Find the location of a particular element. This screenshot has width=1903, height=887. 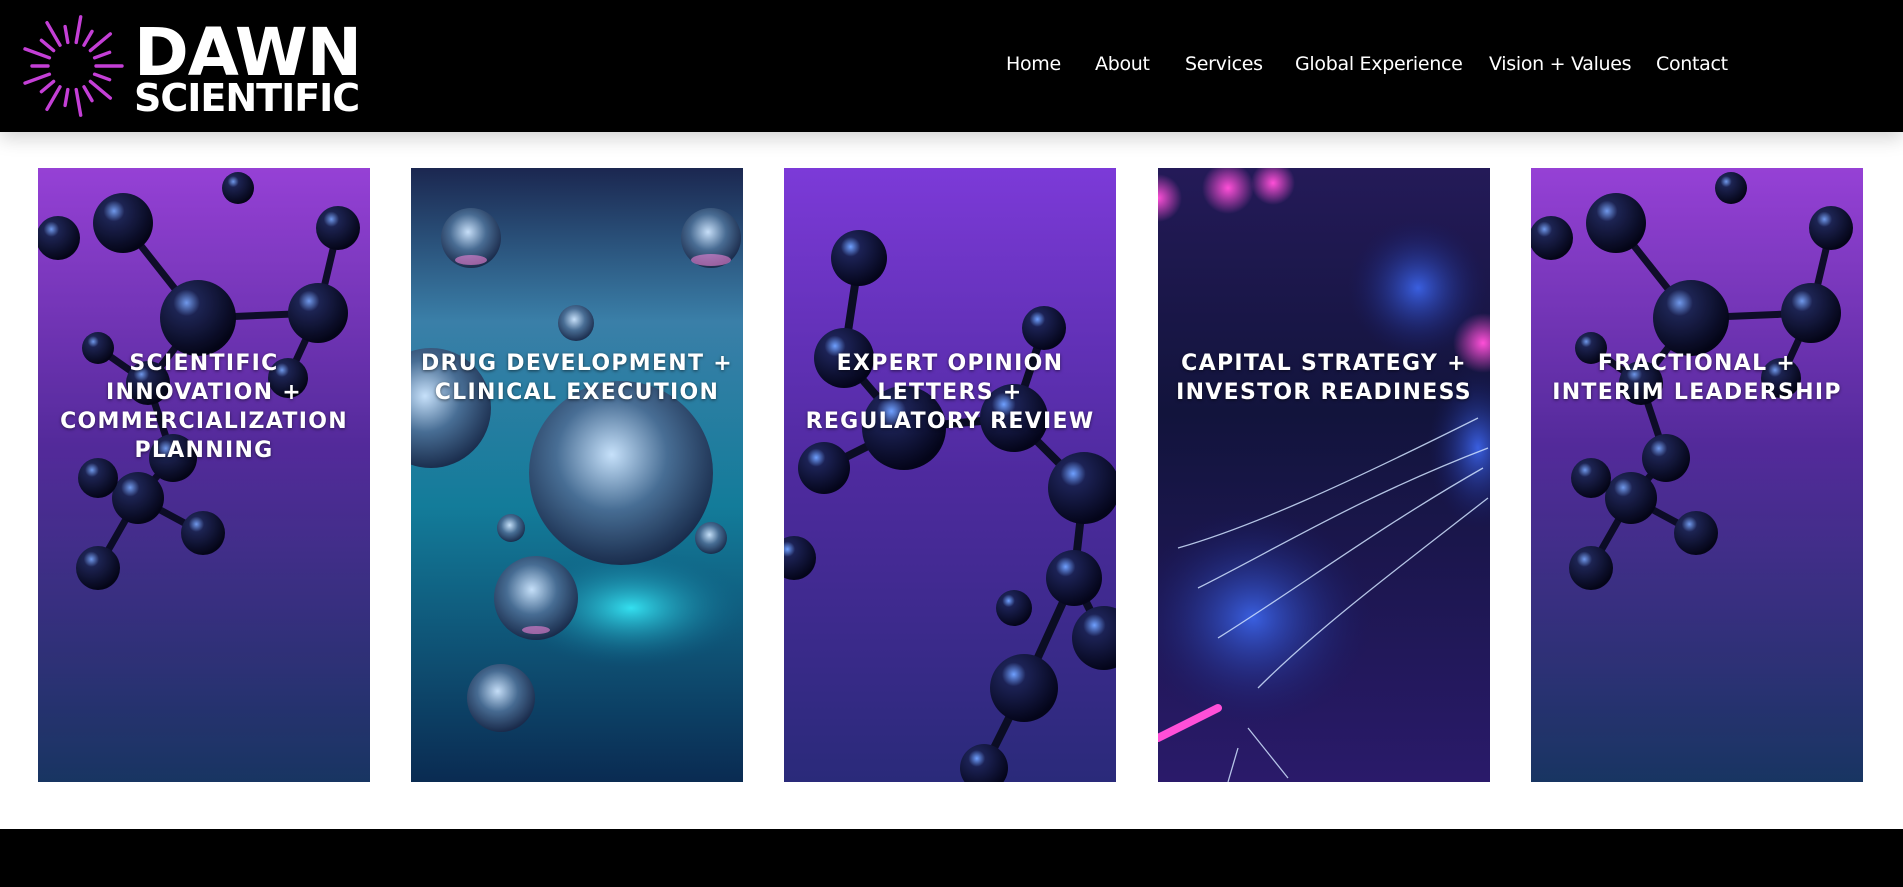

nav-contact: Contact is located at coordinates (1692, 64).